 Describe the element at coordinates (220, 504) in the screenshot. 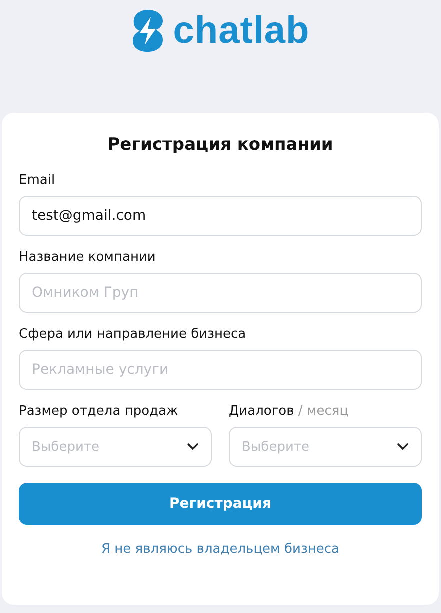

I see `register-button: Регистрация` at that location.